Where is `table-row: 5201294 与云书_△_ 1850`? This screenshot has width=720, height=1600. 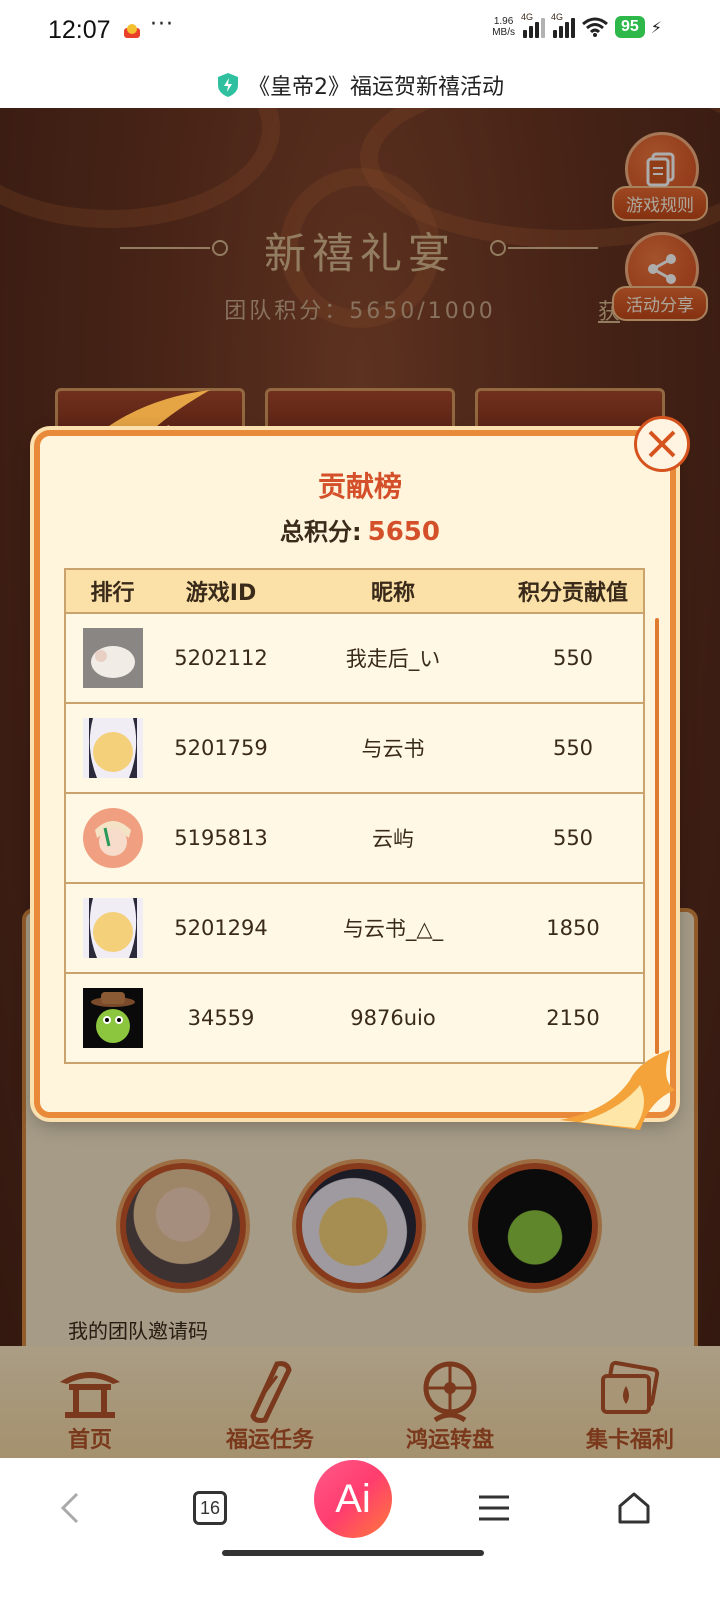 table-row: 5201294 与云书_△_ 1850 is located at coordinates (354, 928).